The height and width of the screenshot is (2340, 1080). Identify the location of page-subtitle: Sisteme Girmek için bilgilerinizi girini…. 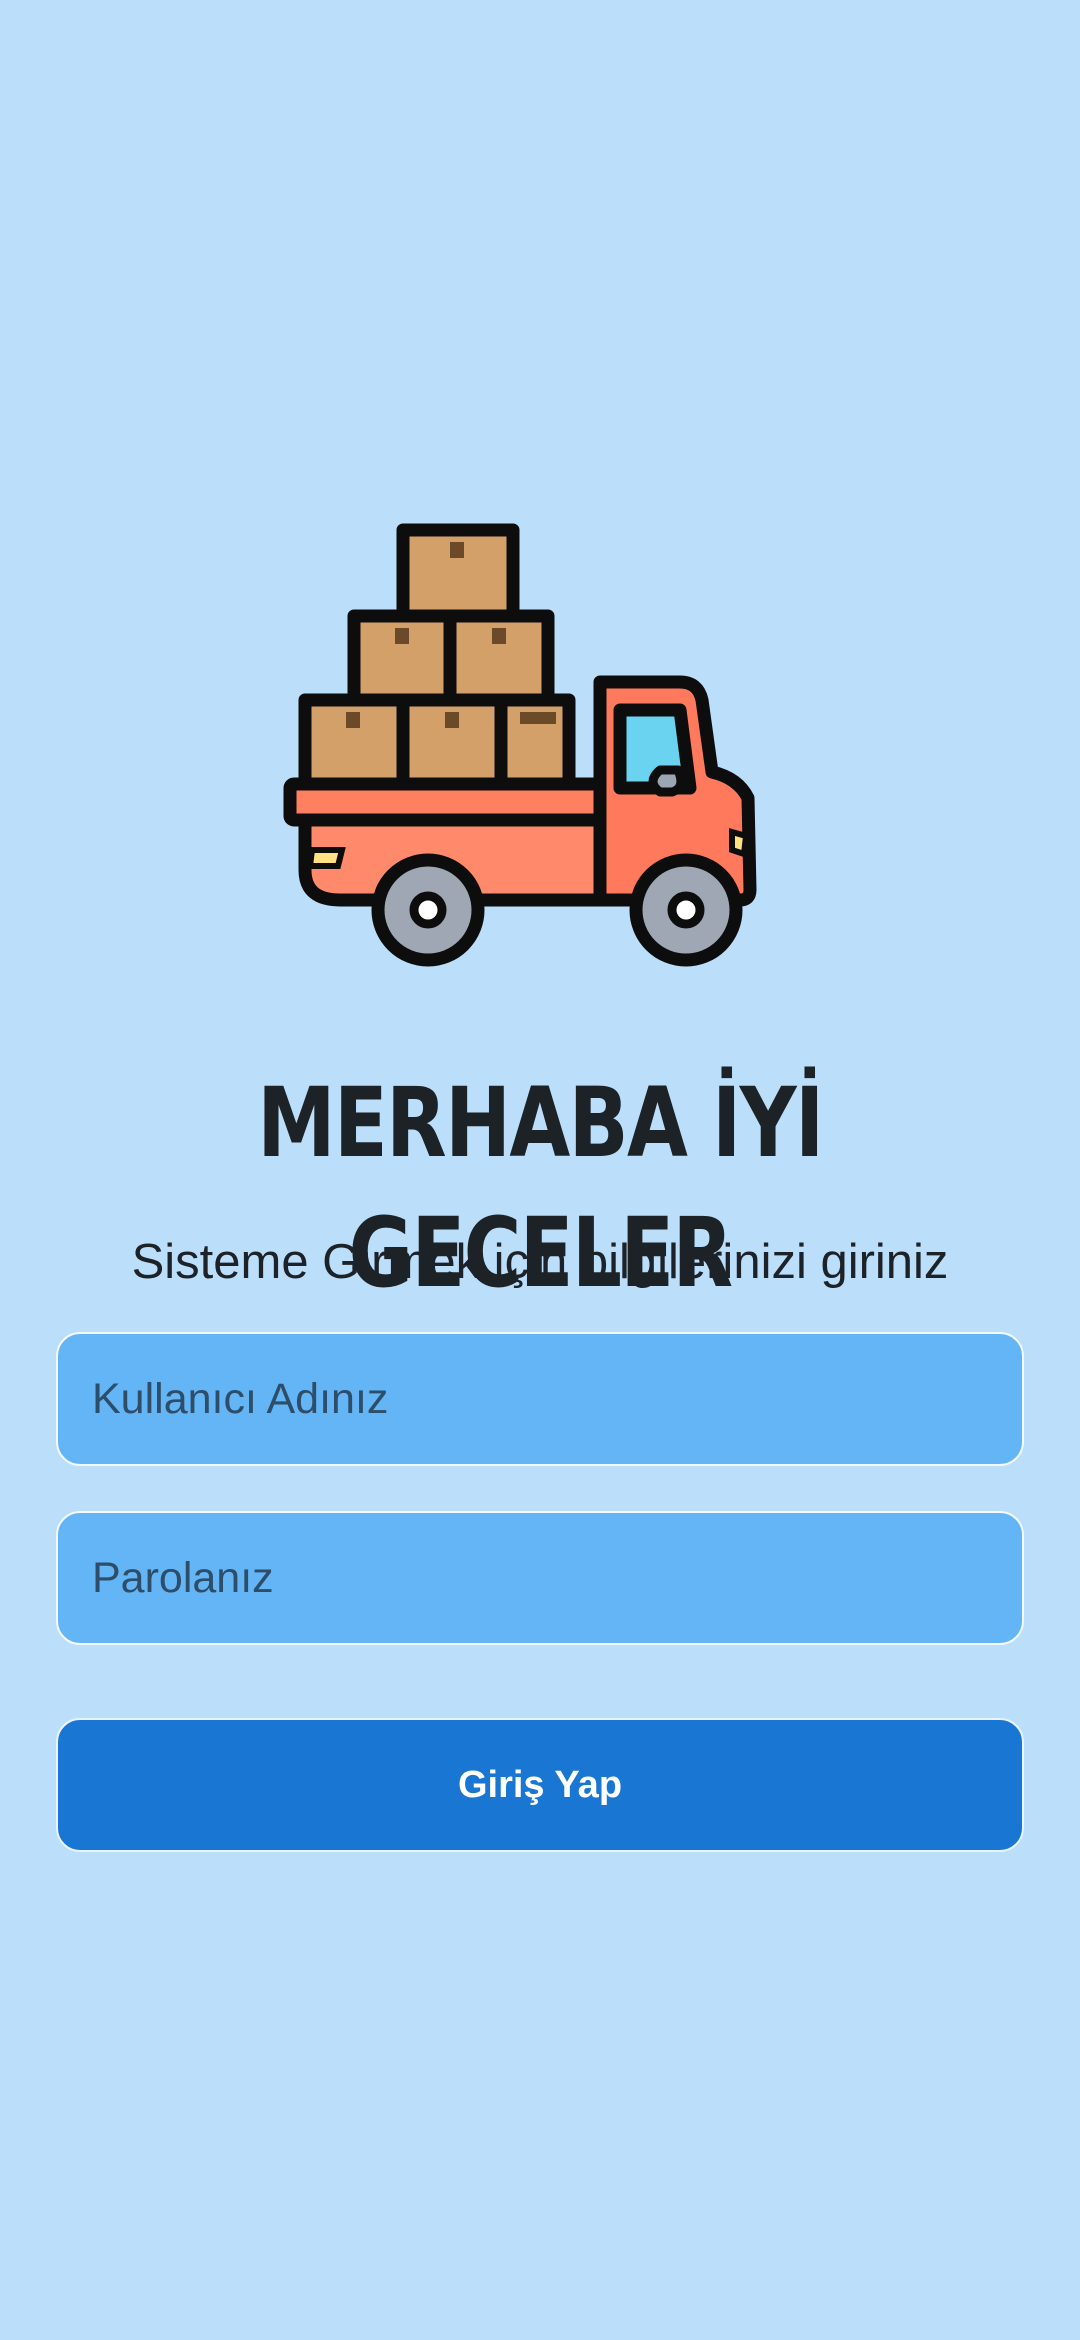
(540, 1262).